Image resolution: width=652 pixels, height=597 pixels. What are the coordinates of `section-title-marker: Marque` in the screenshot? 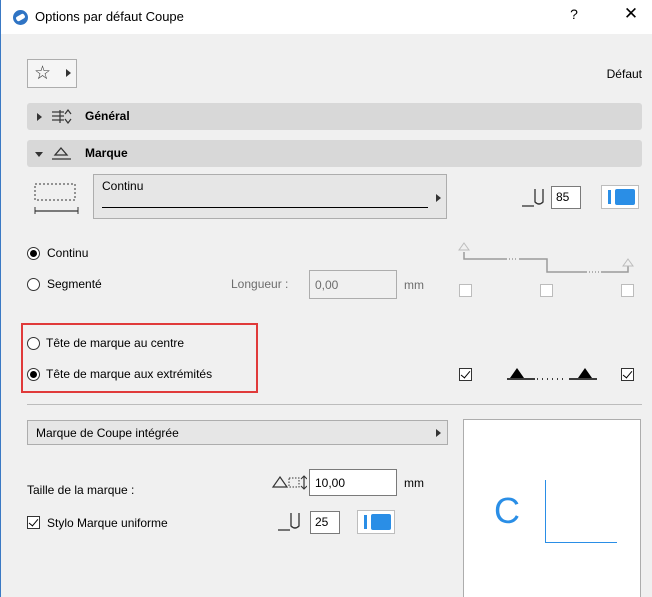 It's located at (106, 153).